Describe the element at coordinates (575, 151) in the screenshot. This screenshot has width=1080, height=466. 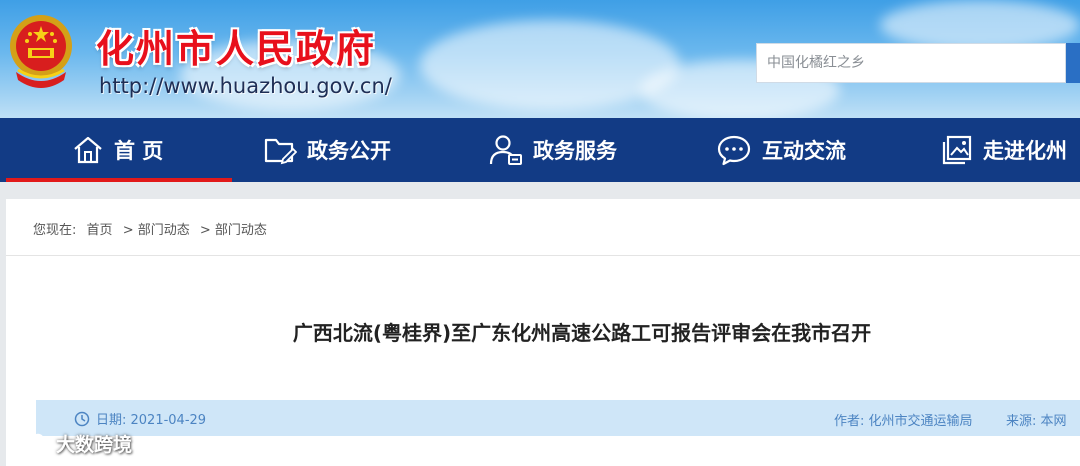
I see `nav-label: 政务服务` at that location.